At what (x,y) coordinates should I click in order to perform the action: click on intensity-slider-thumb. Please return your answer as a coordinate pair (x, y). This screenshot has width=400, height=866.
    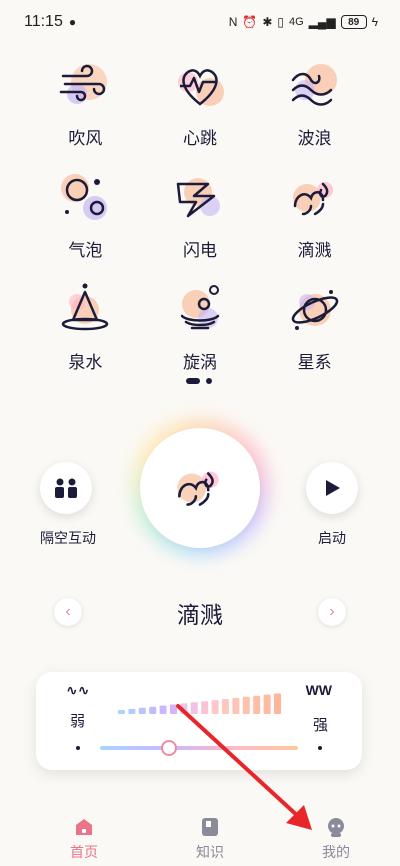
    Looking at the image, I should click on (169, 748).